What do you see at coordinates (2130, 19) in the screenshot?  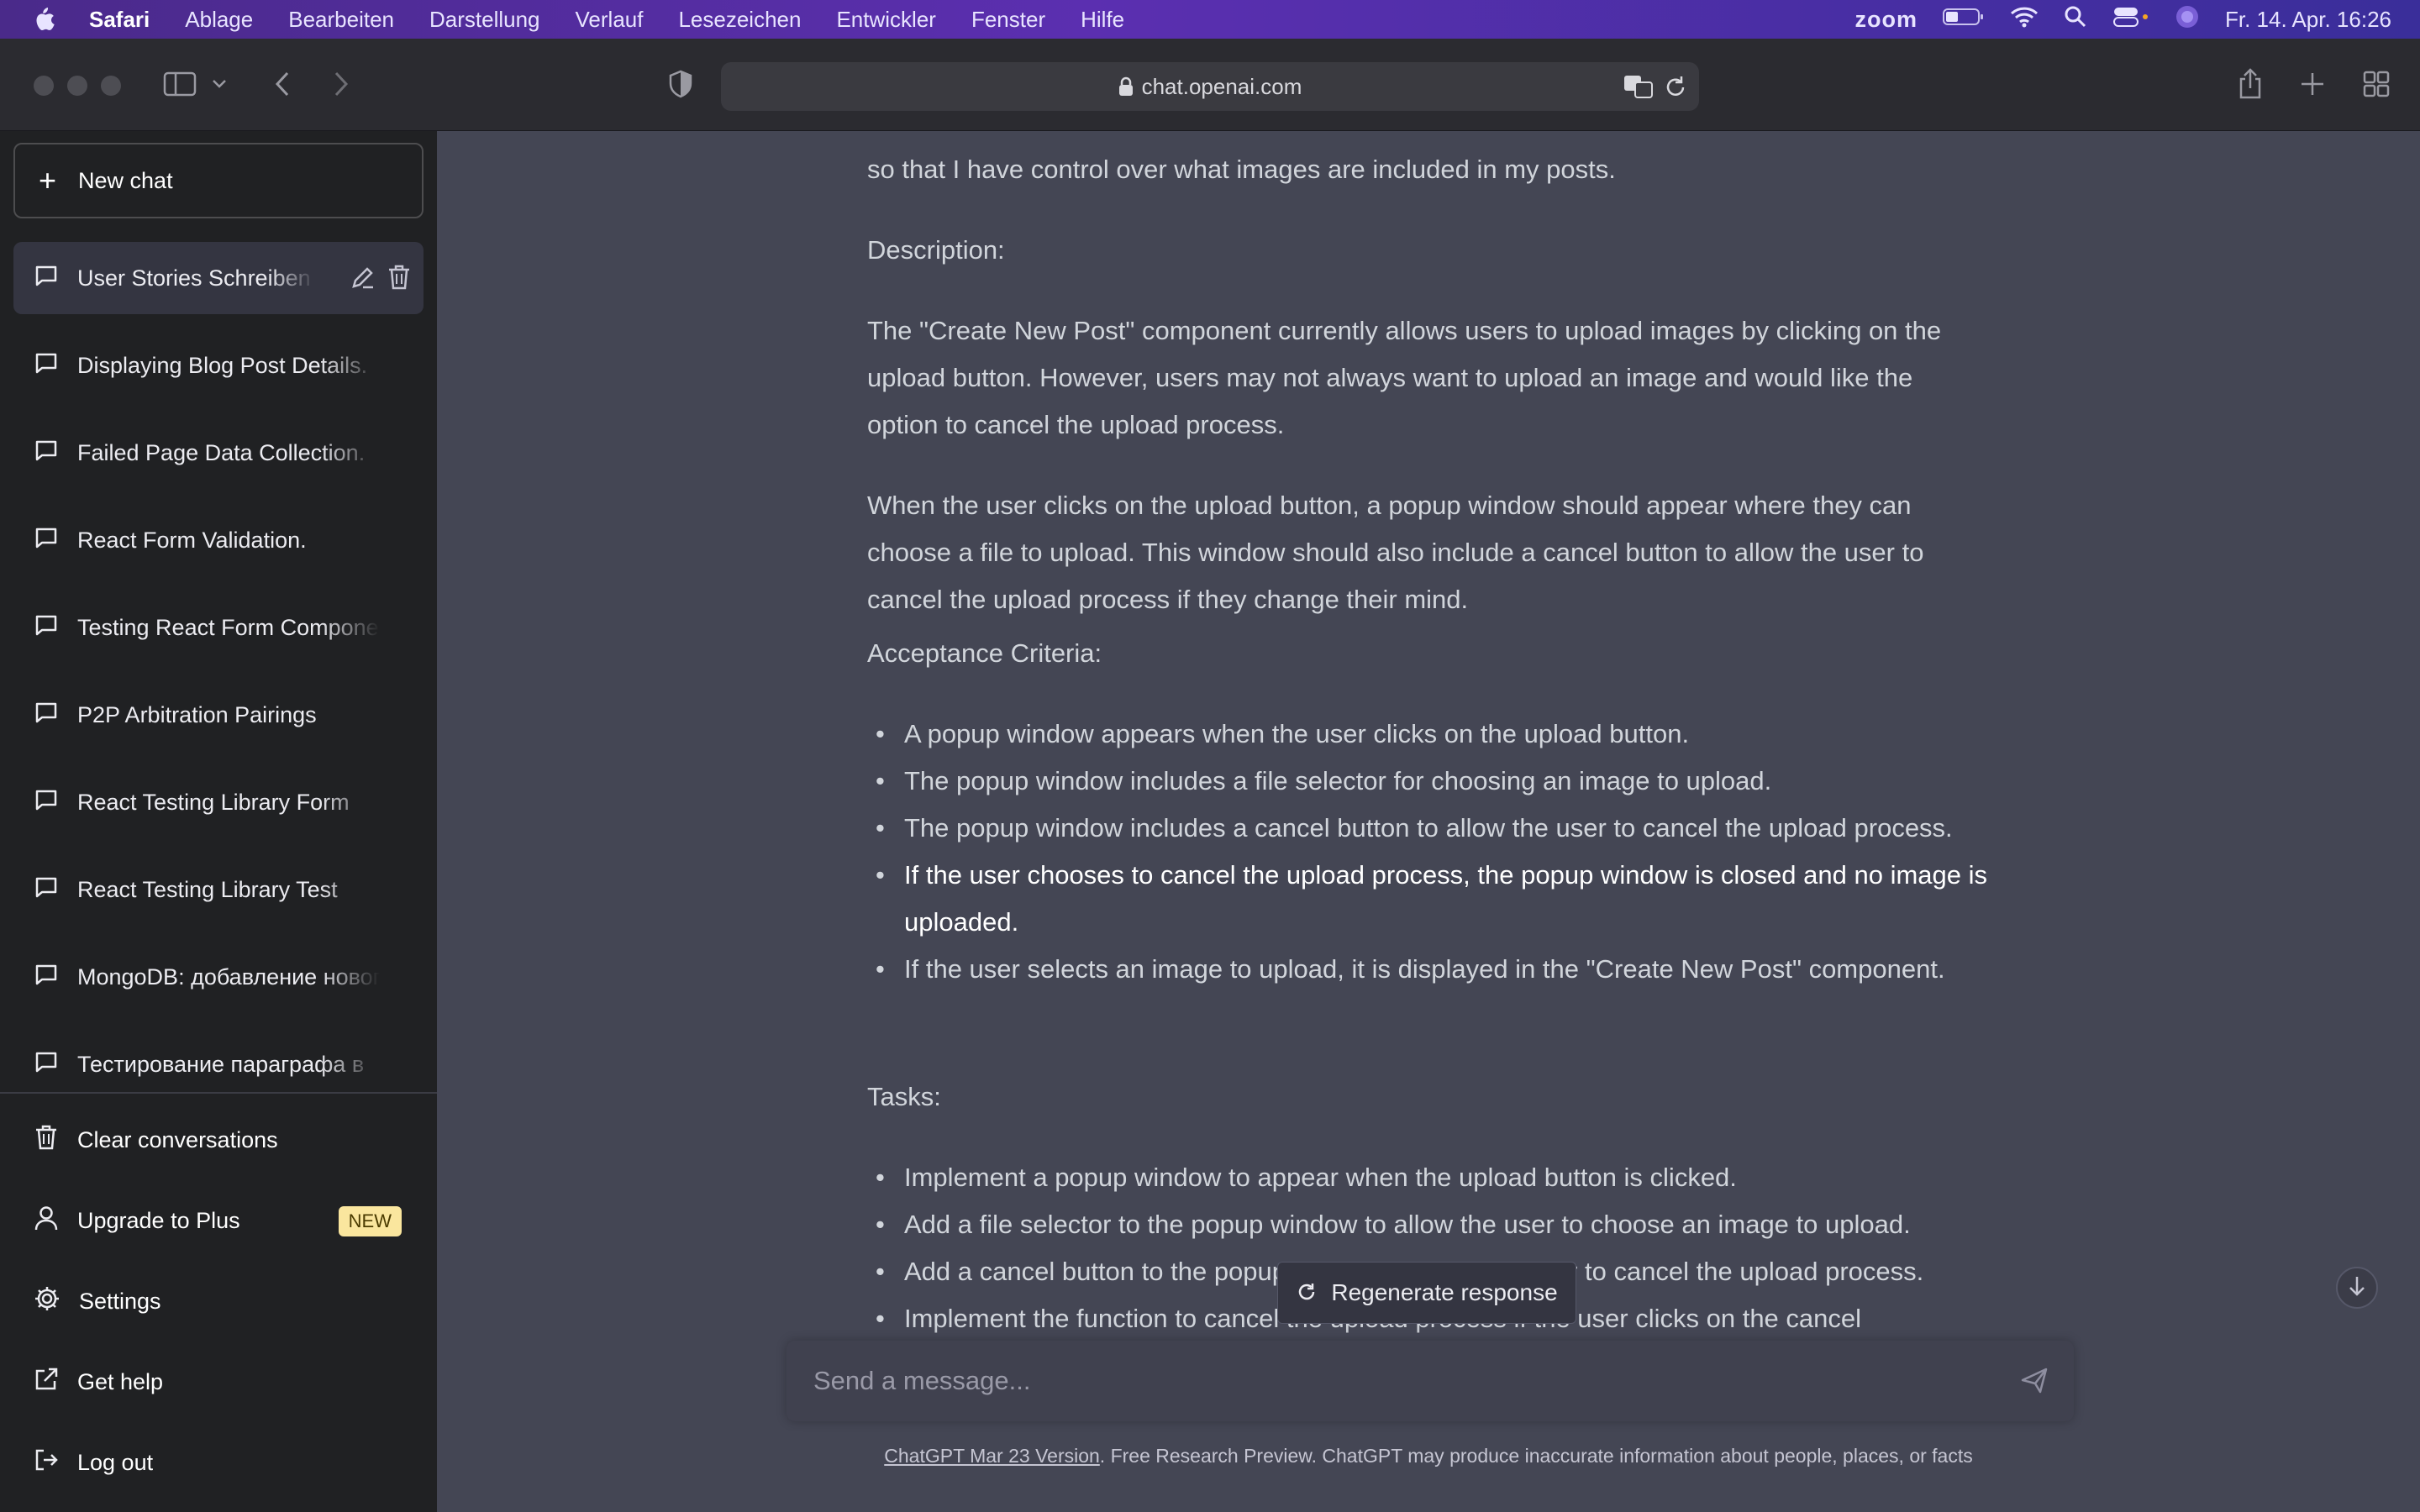 I see `control-center-icon` at bounding box center [2130, 19].